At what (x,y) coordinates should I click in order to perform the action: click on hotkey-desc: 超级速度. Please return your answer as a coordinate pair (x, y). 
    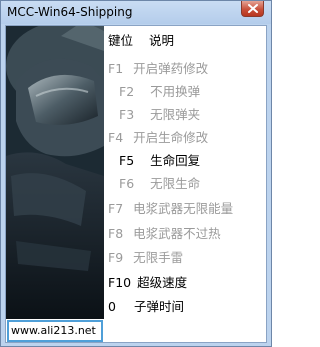
    Looking at the image, I should click on (162, 282).